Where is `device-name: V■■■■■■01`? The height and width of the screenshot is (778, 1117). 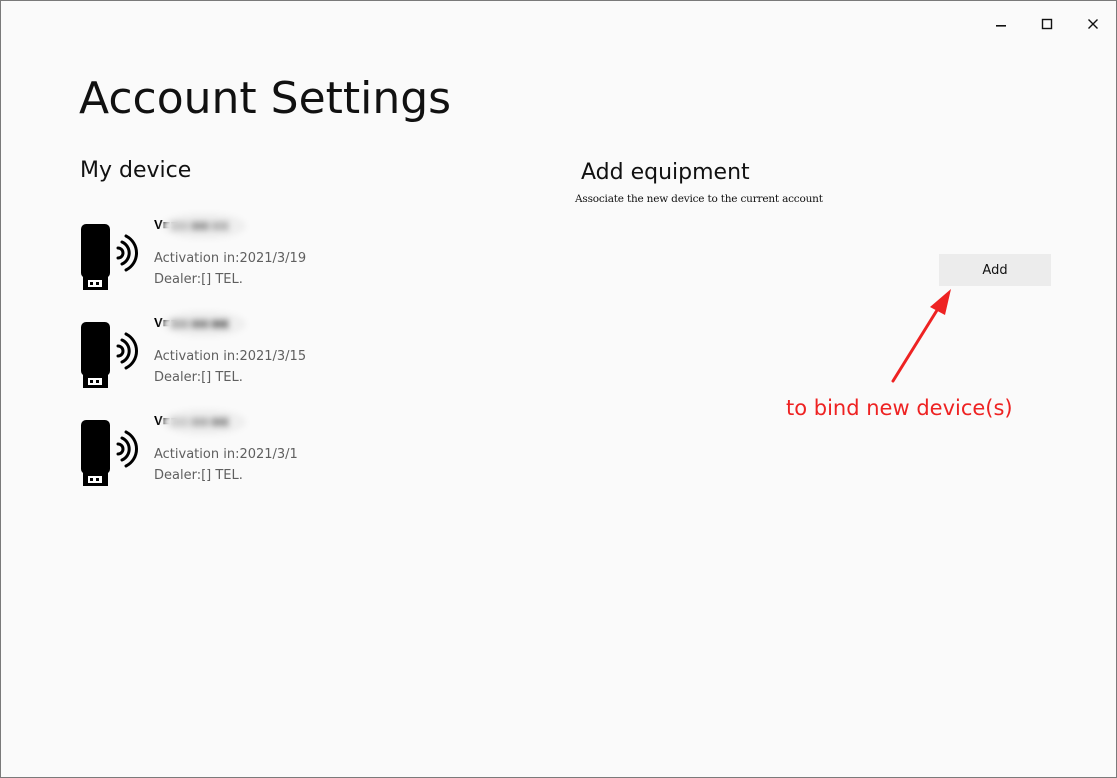
device-name: V■■■■■■01 is located at coordinates (189, 322).